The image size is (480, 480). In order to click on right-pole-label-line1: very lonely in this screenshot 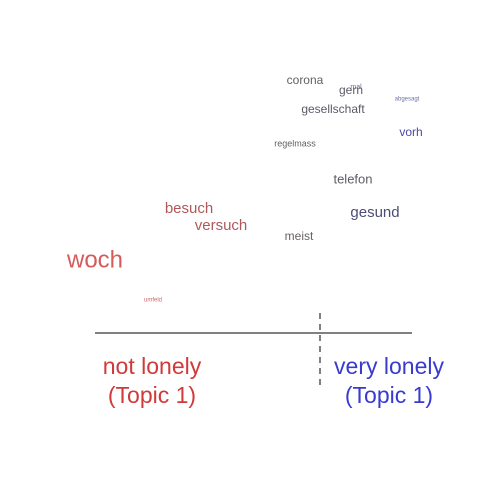, I will do `click(389, 366)`.